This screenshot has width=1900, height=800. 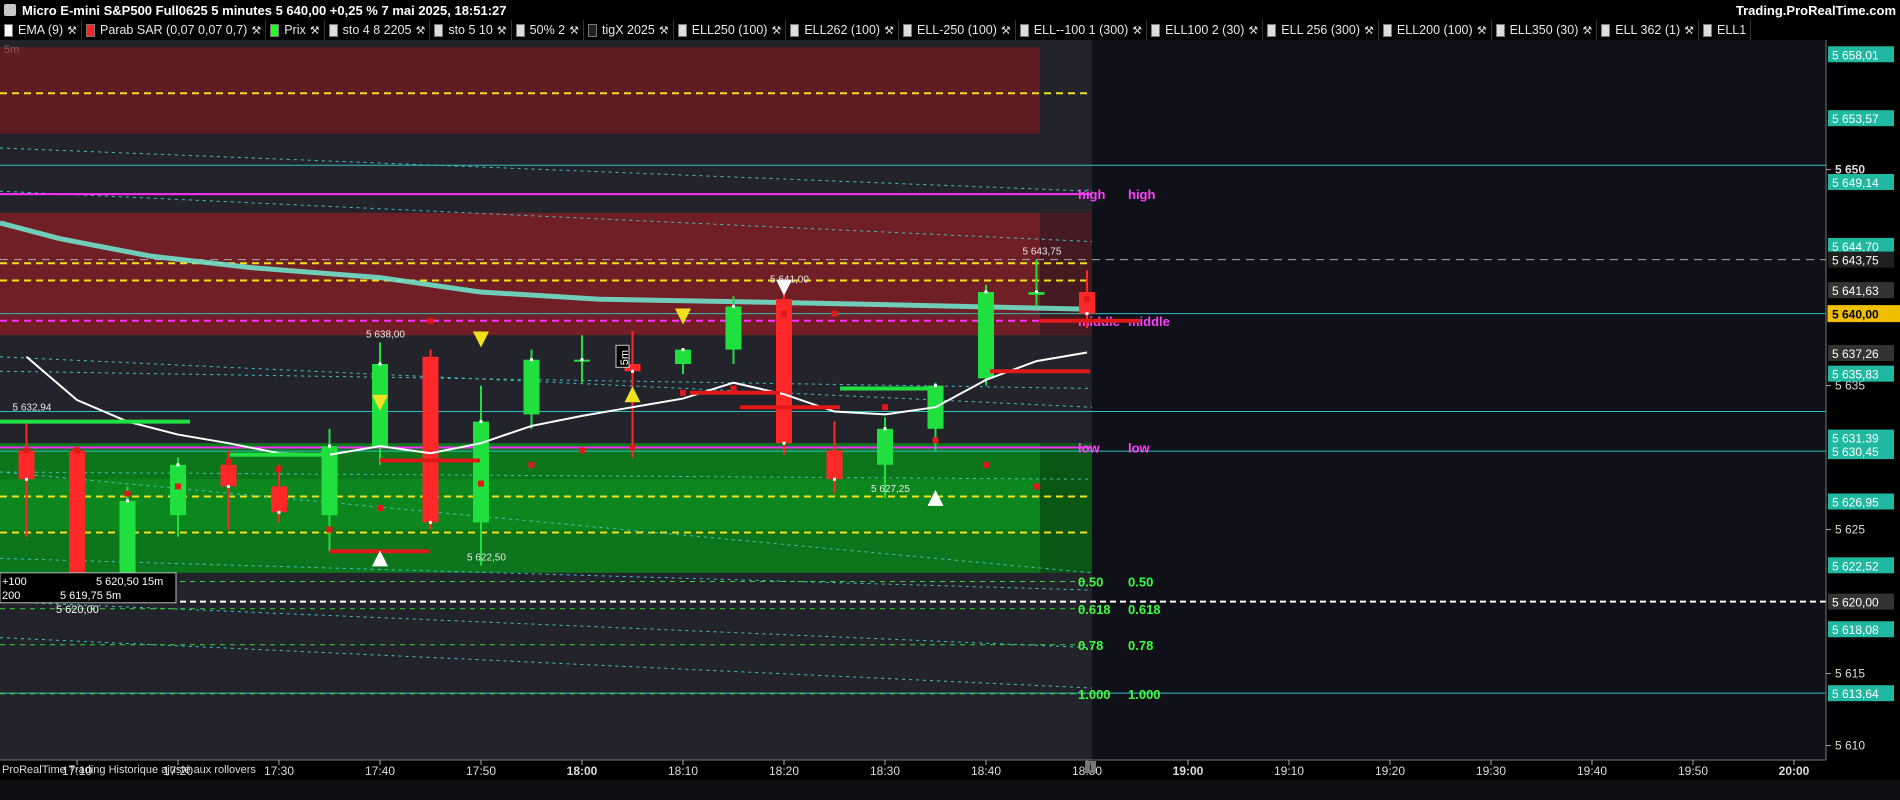 I want to click on legend-item: ELL200 (100) ⚒, so click(x=1435, y=30).